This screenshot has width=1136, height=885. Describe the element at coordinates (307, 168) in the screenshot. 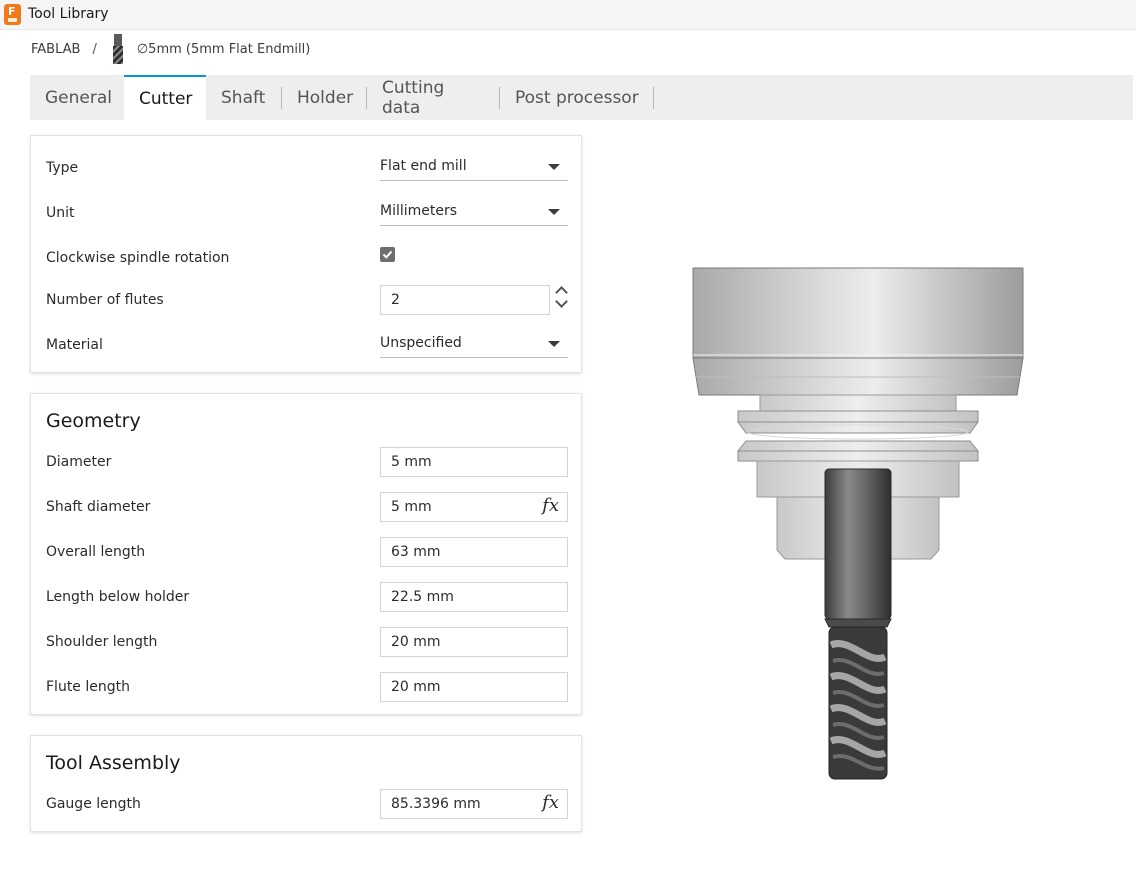

I see `type-row: Type Flat end mill` at that location.